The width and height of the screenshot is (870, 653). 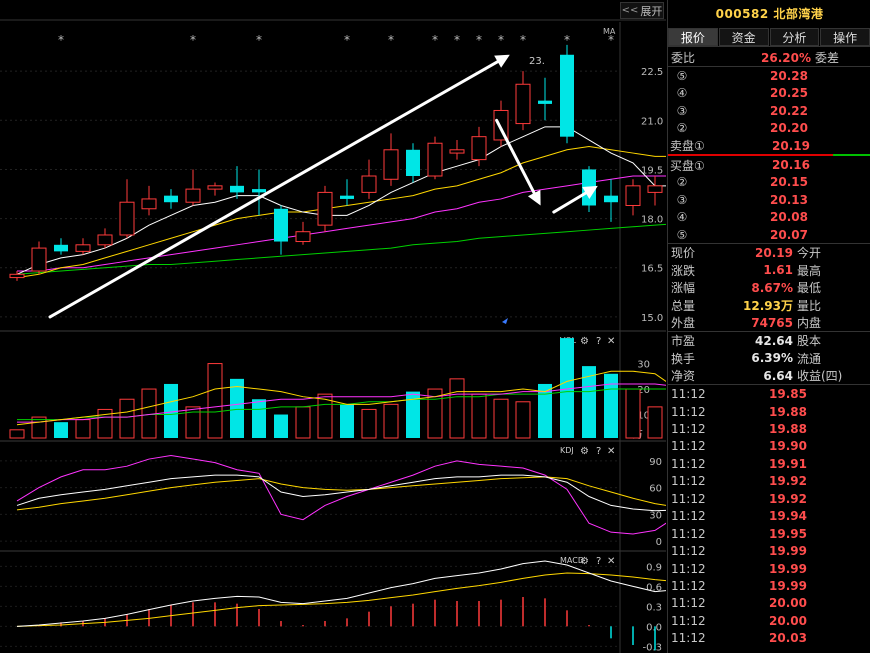 I want to click on tab-funds: 资金, so click(x=743, y=37).